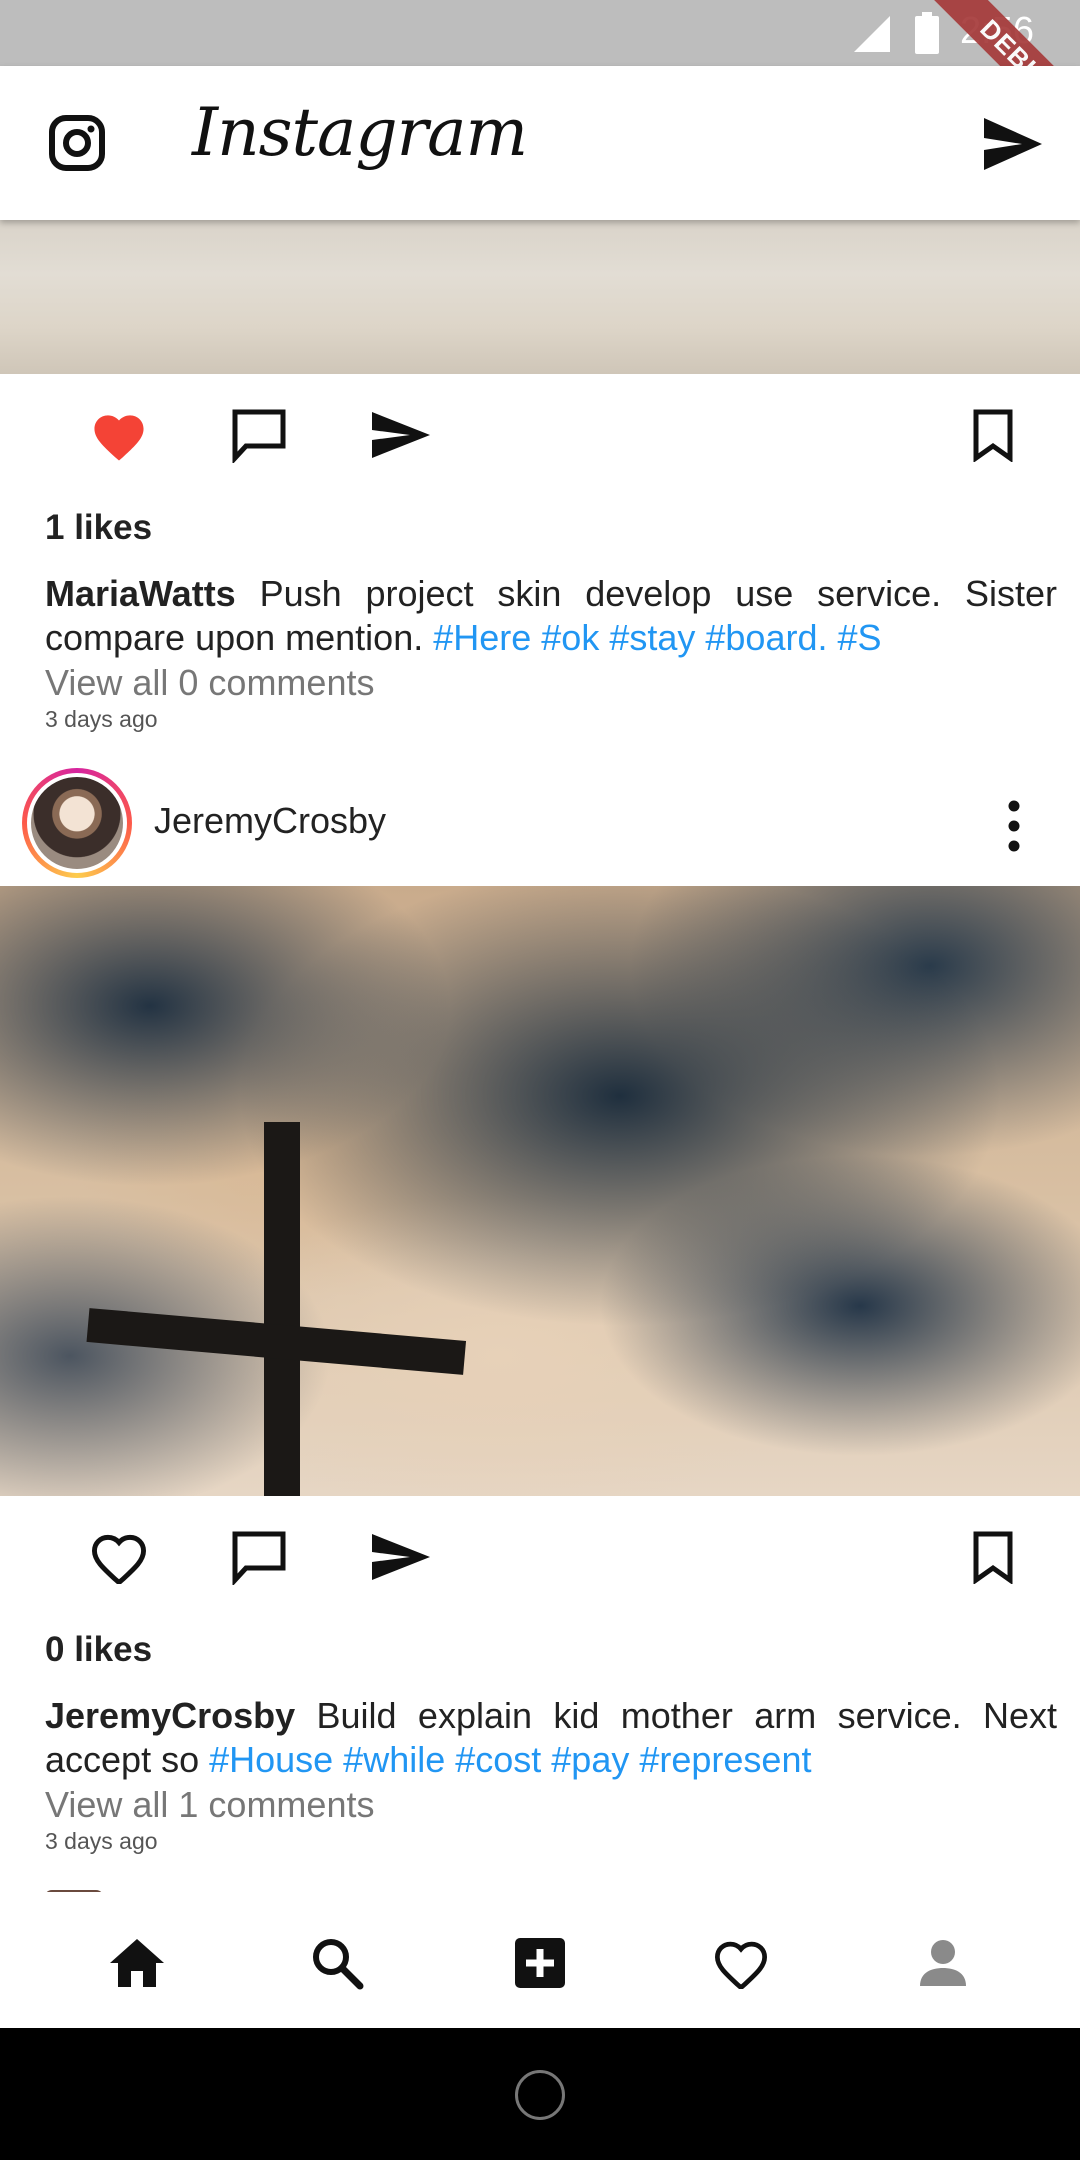 The height and width of the screenshot is (2160, 1080). I want to click on post2-view-comments: View all 1 comments, so click(209, 1805).